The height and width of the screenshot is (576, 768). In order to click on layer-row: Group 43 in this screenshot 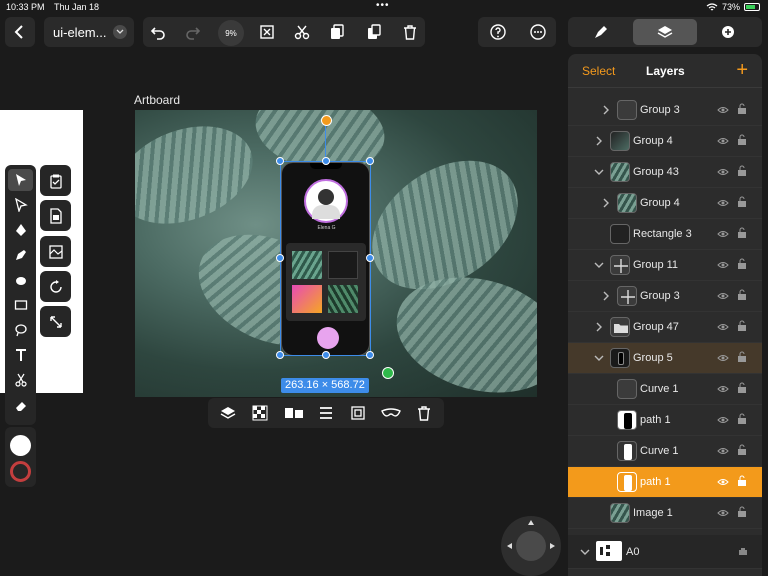, I will do `click(665, 172)`.